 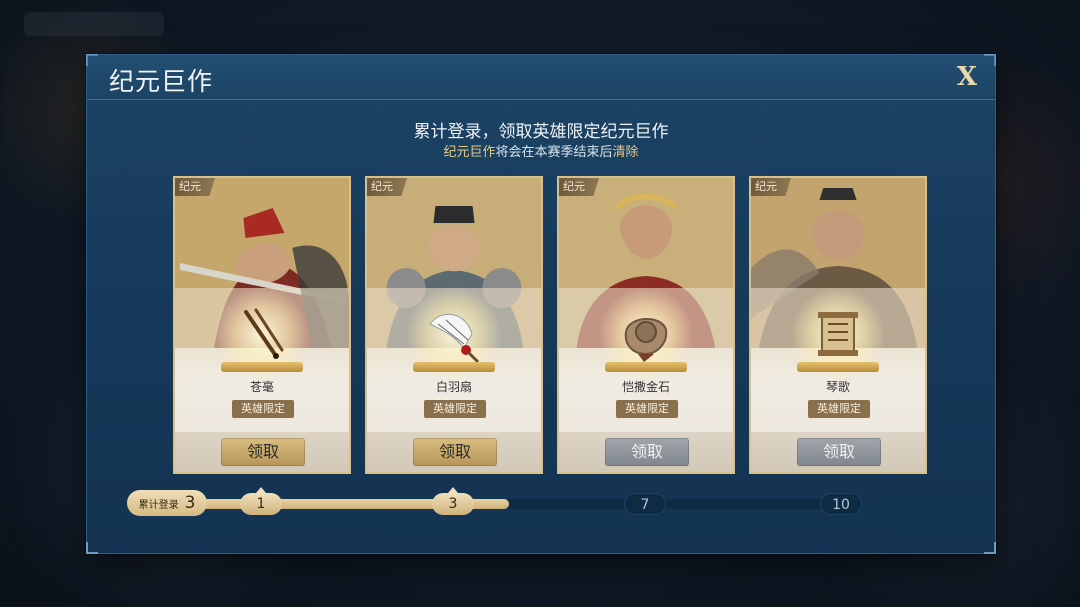 I want to click on progress-node: 3, so click(x=453, y=501).